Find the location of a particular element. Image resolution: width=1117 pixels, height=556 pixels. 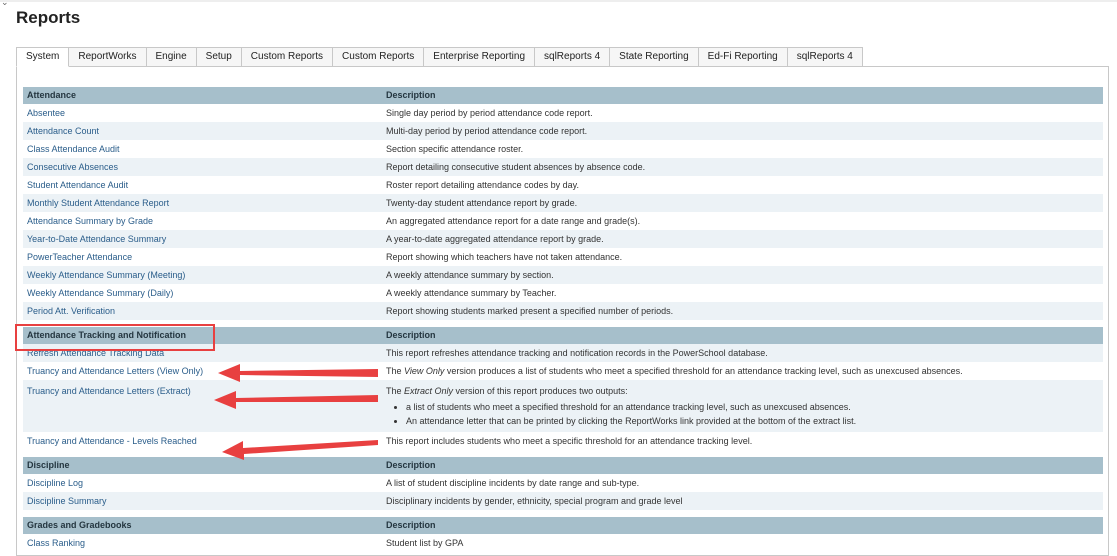

section-header-grades: Grades and Gradebooks Description is located at coordinates (563, 525).